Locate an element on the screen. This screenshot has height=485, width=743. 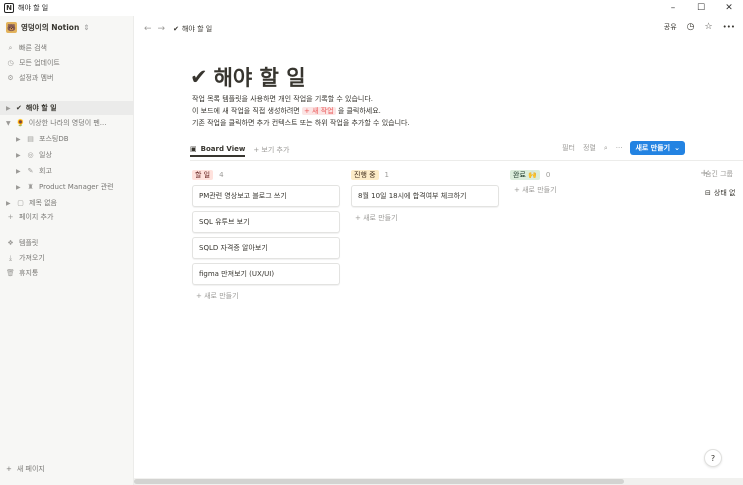
workspace-name: 영덩이의 Notion is located at coordinates (50, 27).